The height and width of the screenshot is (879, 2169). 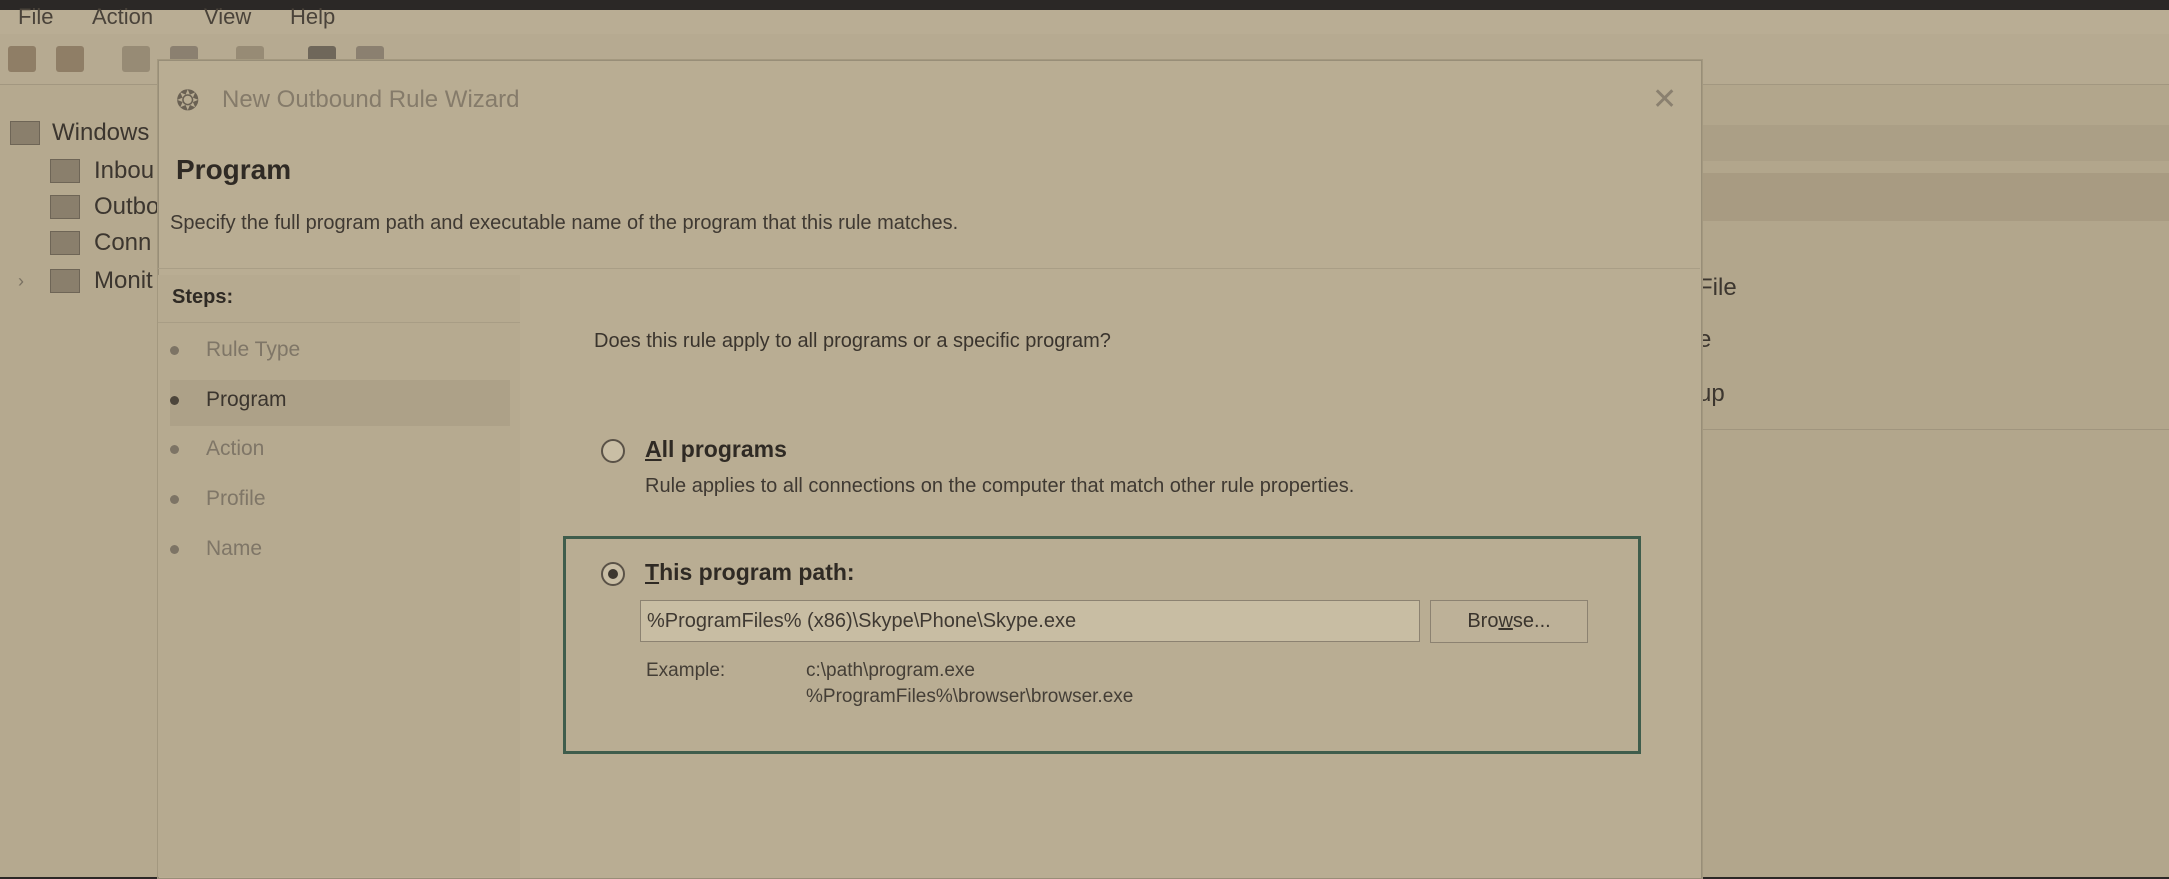 What do you see at coordinates (65, 207) in the screenshot?
I see `outbound-rules-icon` at bounding box center [65, 207].